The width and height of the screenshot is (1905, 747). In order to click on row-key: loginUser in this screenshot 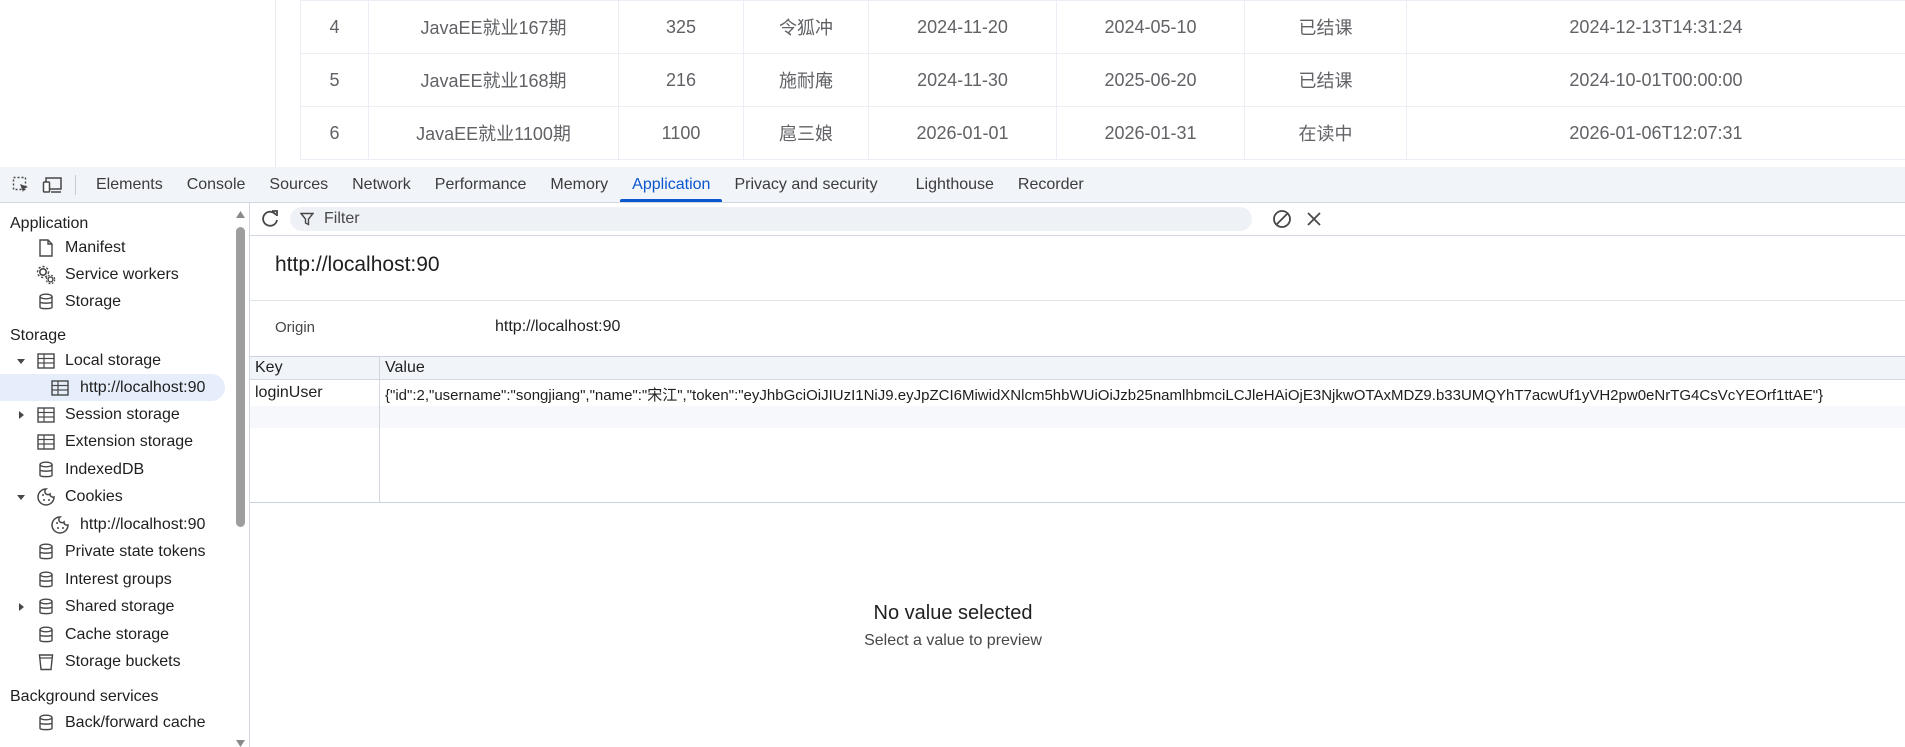, I will do `click(289, 393)`.